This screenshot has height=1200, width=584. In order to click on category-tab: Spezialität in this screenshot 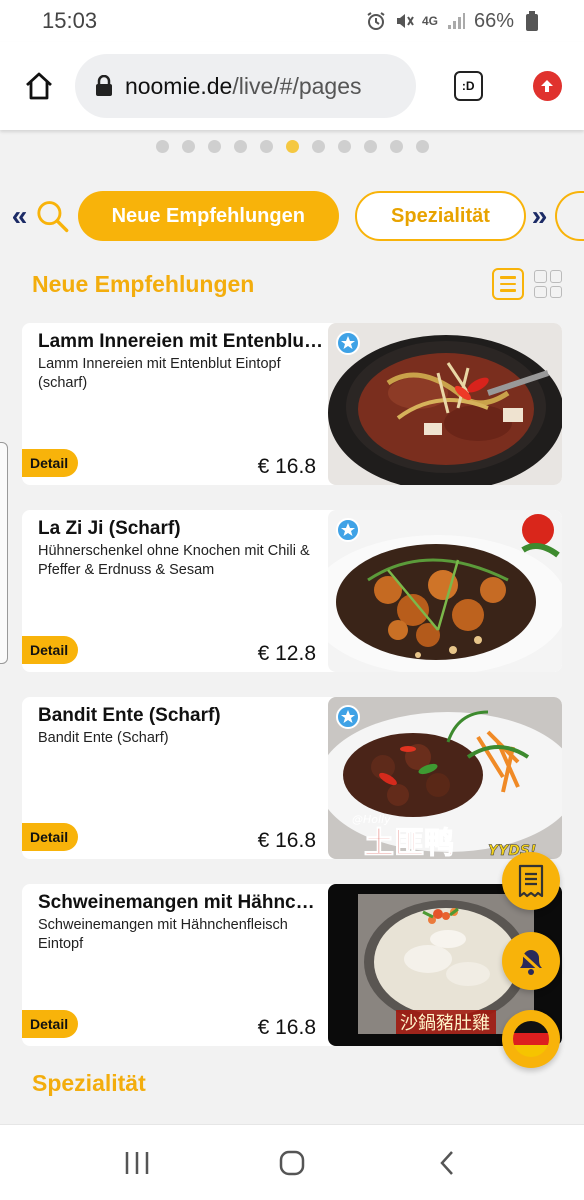, I will do `click(440, 216)`.